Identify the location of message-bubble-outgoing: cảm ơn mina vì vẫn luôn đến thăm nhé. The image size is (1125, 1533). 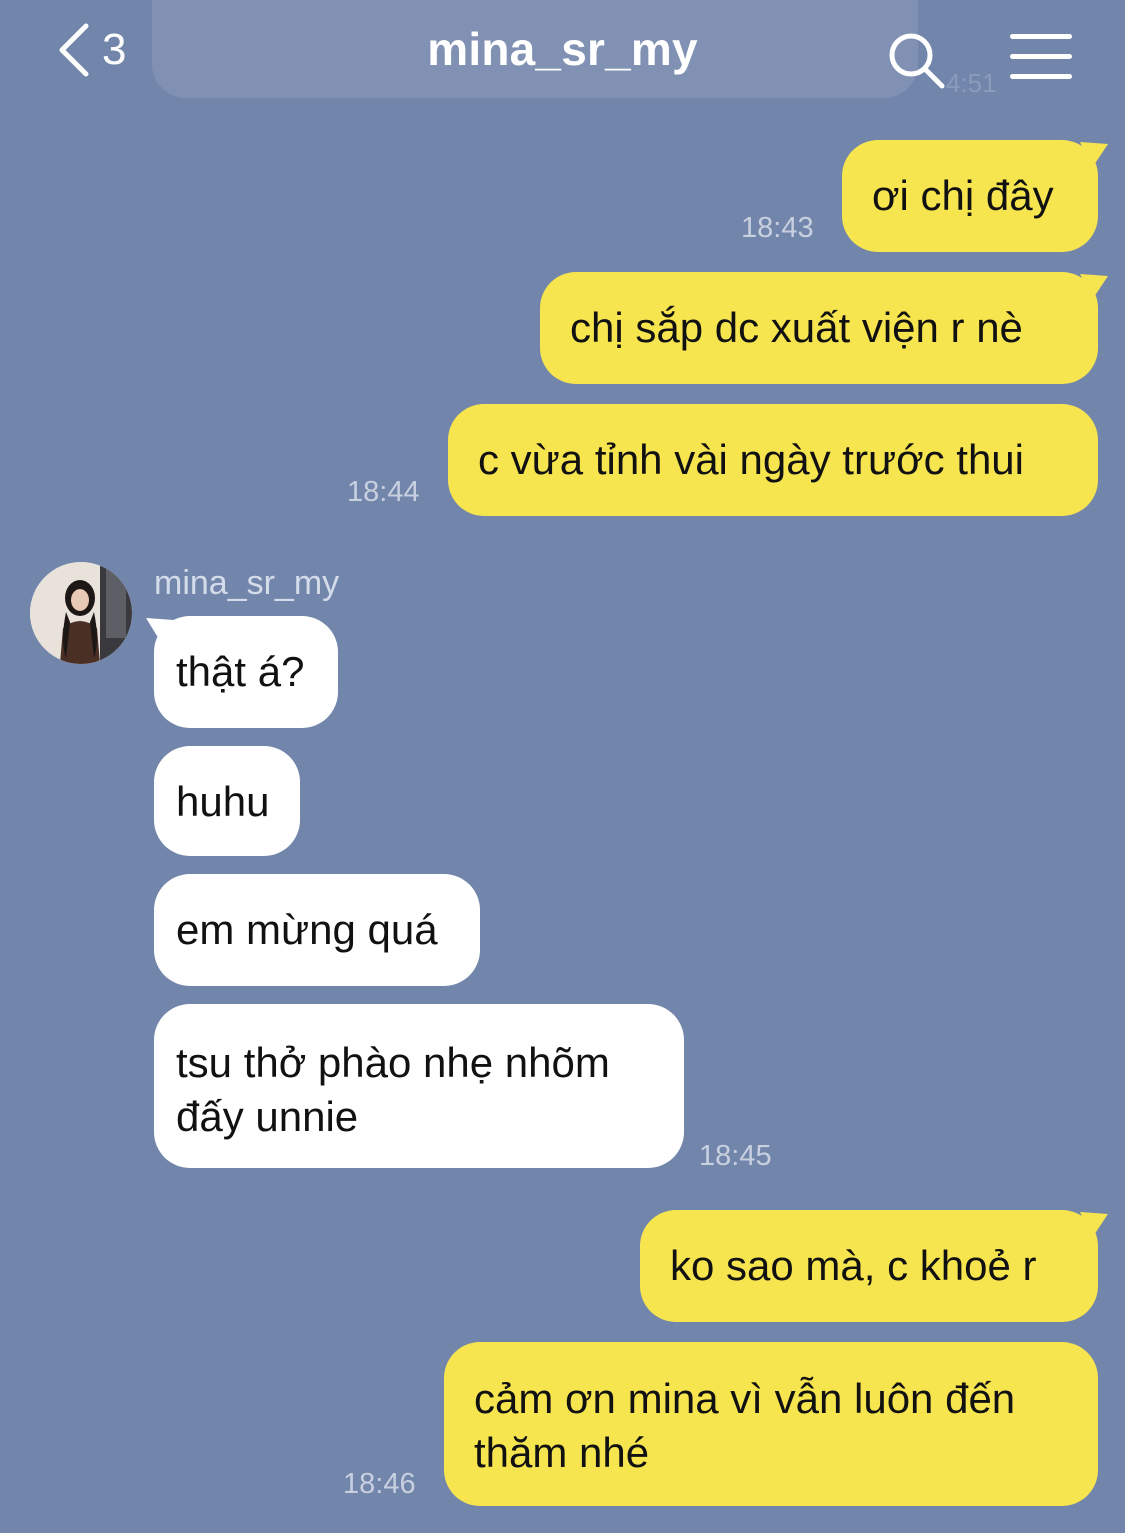
(771, 1424).